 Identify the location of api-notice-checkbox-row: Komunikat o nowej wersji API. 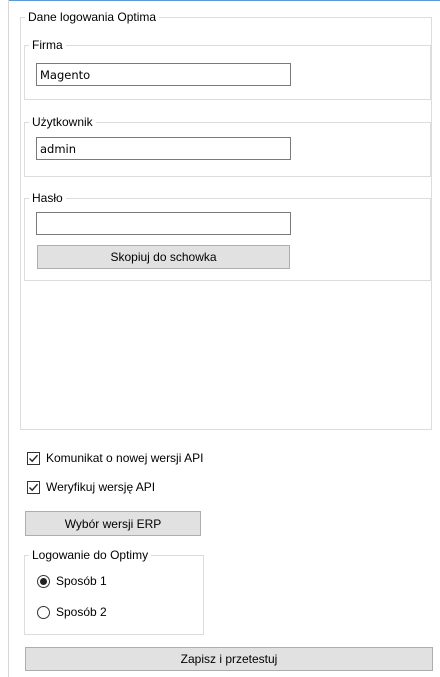
(115, 458).